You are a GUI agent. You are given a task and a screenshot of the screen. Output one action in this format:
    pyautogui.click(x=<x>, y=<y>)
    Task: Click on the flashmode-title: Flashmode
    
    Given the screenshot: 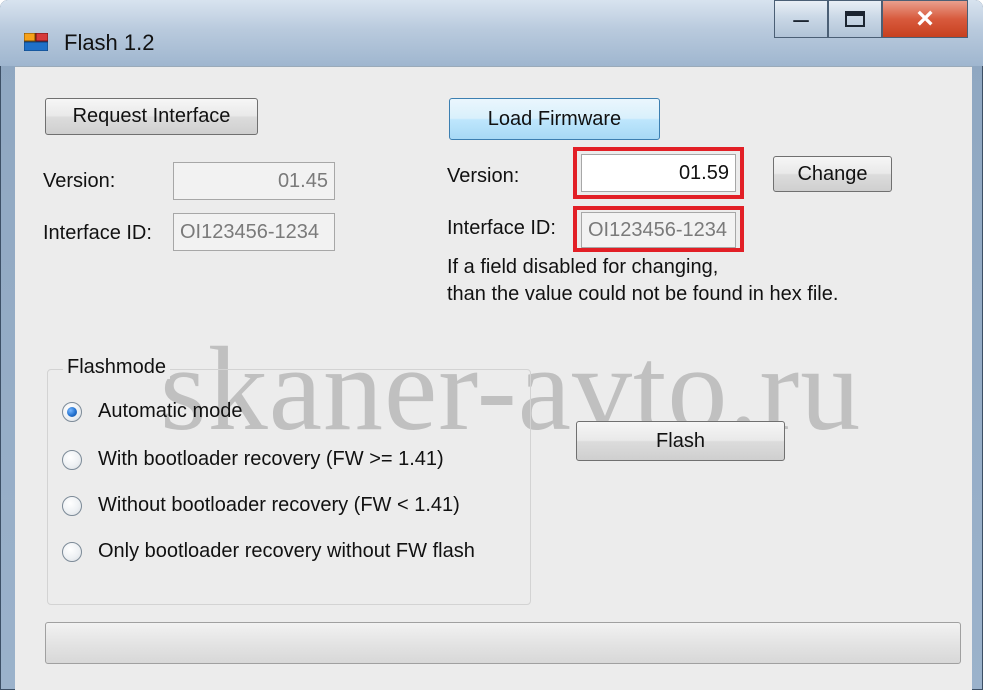 What is the action you would take?
    pyautogui.click(x=116, y=367)
    